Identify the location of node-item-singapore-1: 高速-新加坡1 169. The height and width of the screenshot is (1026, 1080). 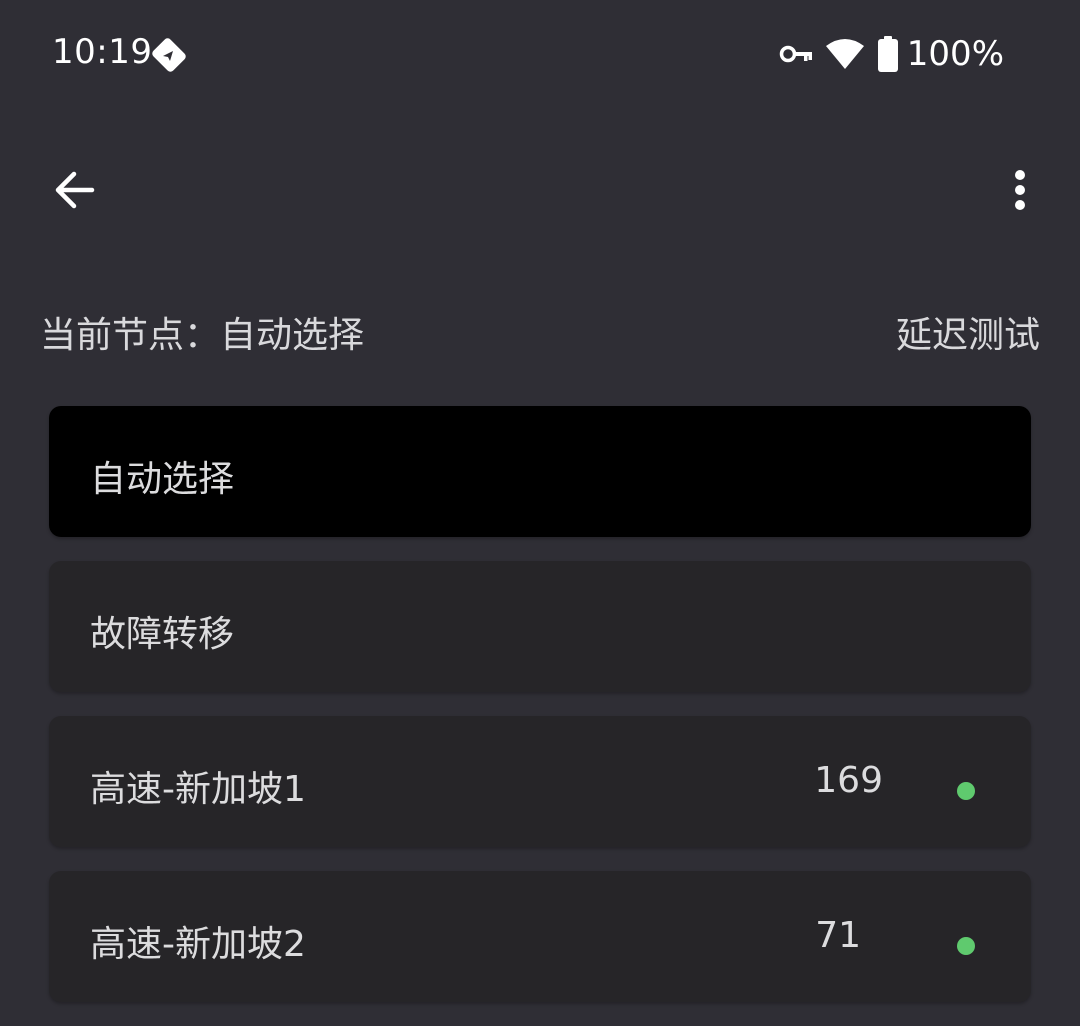
(540, 781).